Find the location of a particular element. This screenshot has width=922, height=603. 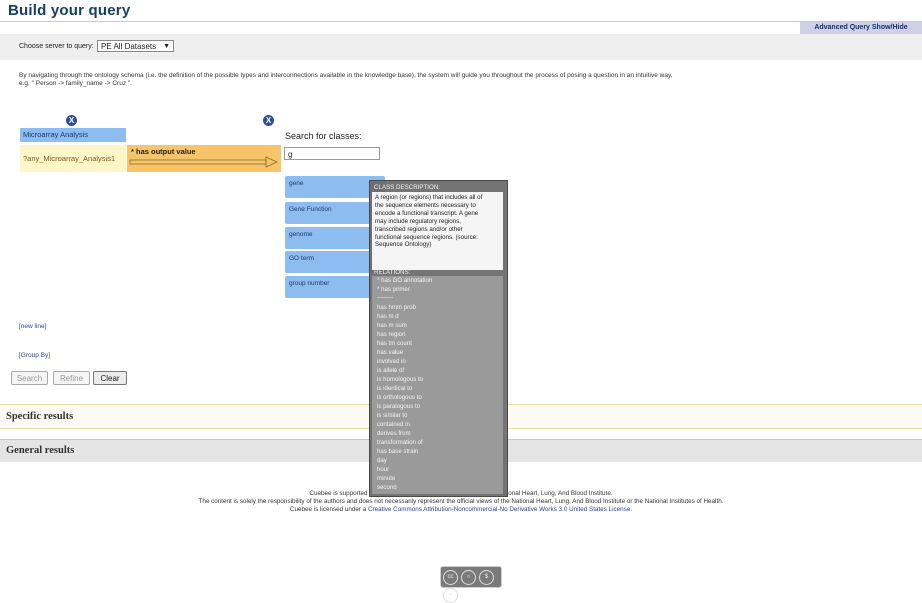

relation-item: has m sum is located at coordinates (392, 325).